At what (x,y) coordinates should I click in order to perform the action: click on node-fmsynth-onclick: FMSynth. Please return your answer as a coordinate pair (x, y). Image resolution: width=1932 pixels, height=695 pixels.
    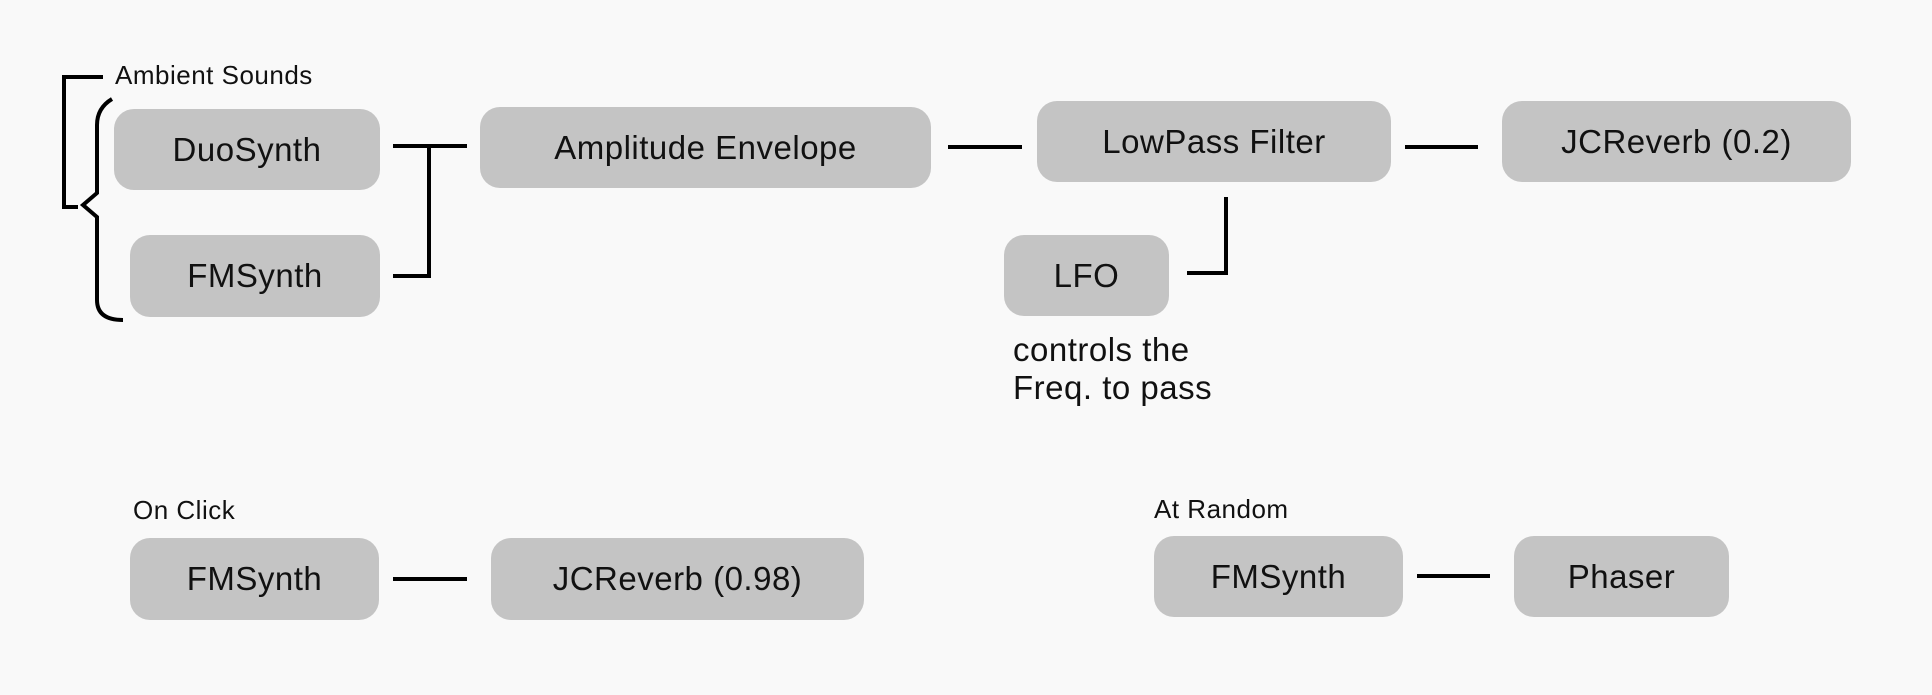
    Looking at the image, I should click on (254, 579).